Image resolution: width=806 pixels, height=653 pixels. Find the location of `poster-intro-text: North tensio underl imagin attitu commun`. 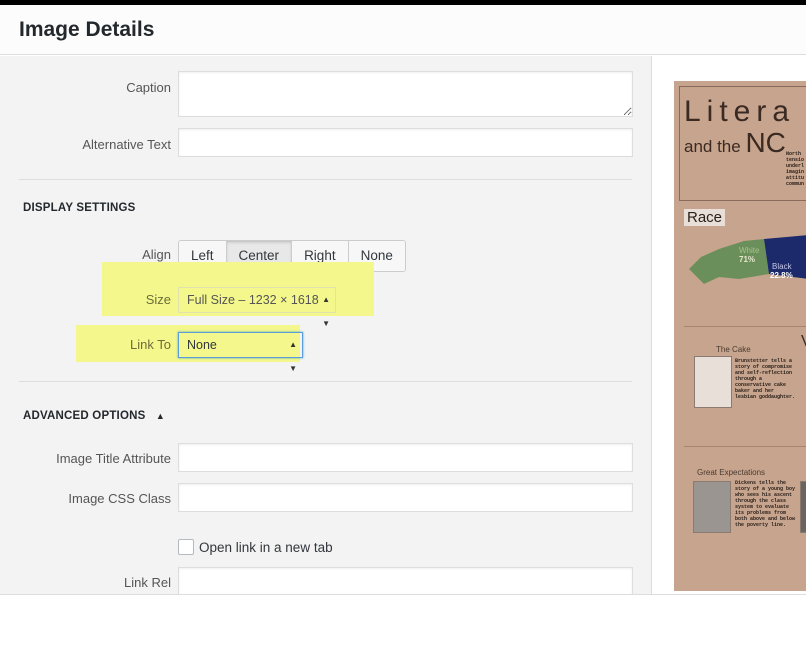

poster-intro-text: North tensio underl imagin attitu commun is located at coordinates (795, 169).